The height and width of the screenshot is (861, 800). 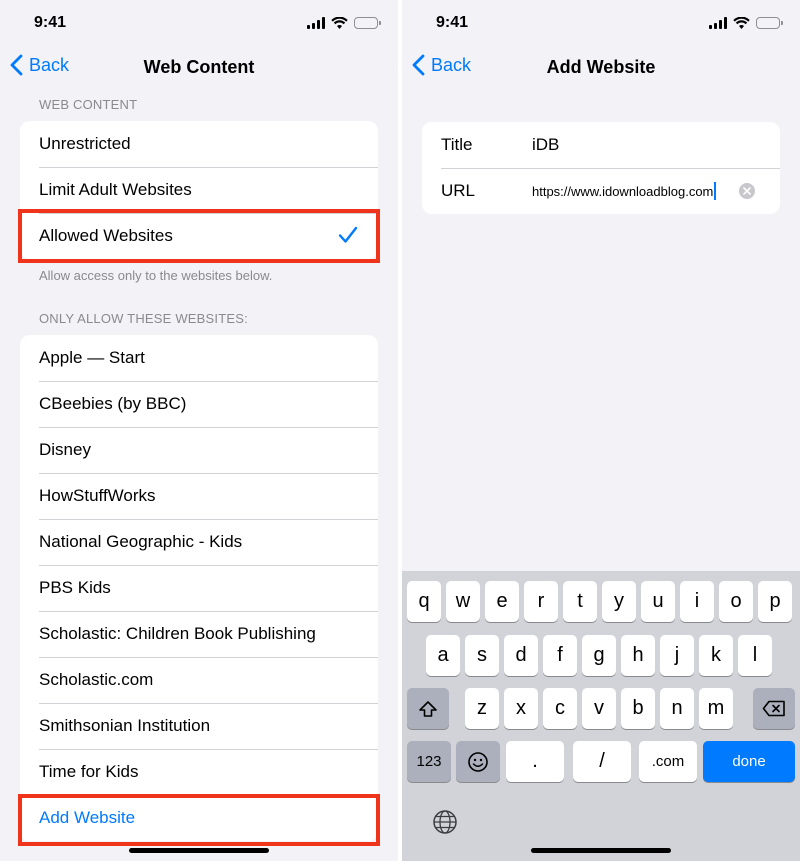 I want to click on numbers-key: 123, so click(x=429, y=761).